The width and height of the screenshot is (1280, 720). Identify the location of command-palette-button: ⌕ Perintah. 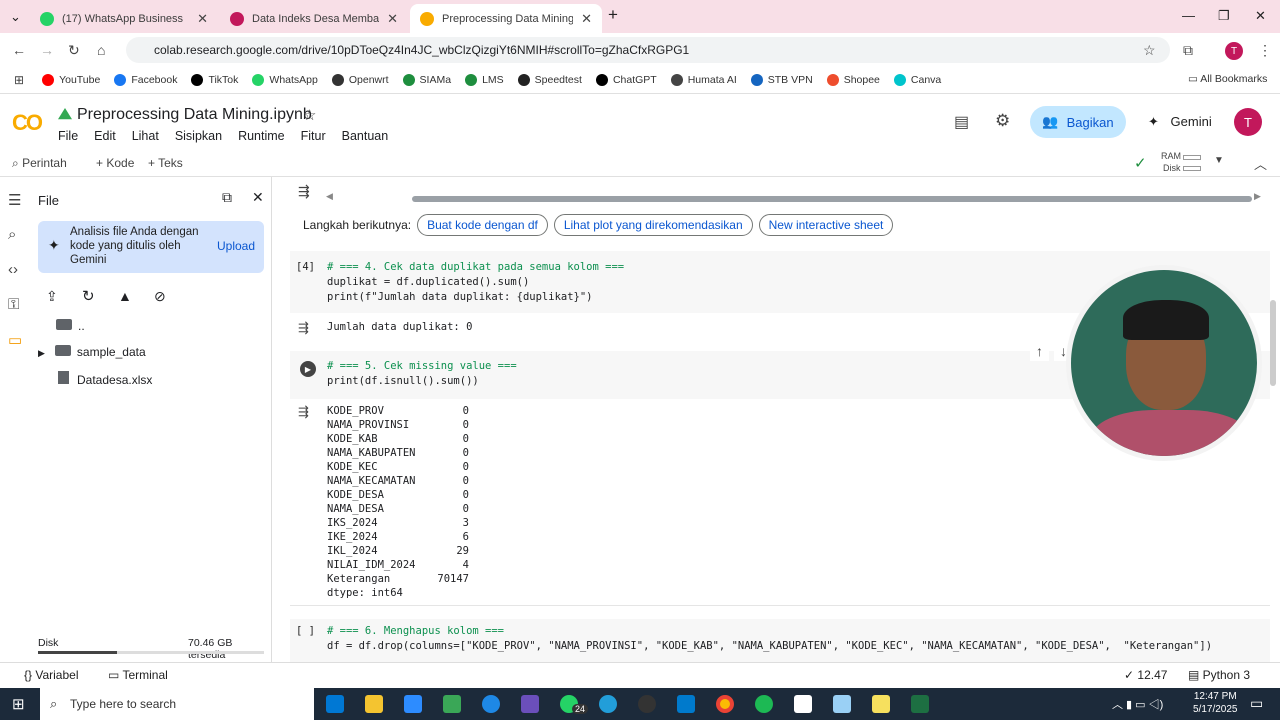
(39, 163).